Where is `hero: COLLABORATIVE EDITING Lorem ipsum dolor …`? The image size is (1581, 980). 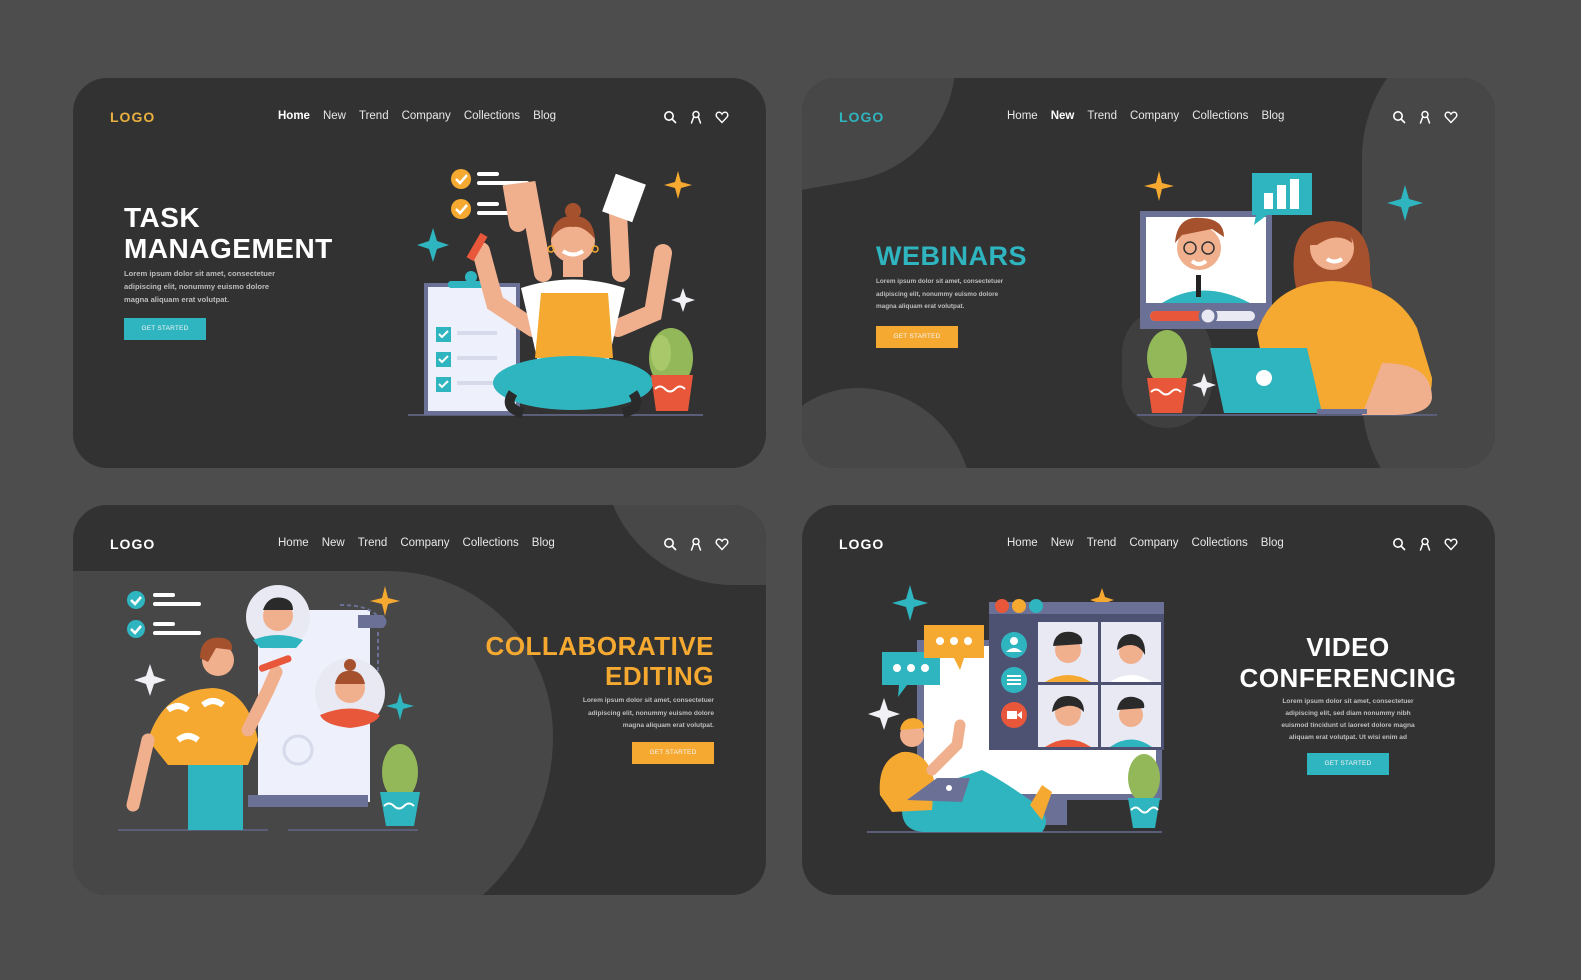 hero: COLLABORATIVE EDITING Lorem ipsum dolor … is located at coordinates (593, 697).